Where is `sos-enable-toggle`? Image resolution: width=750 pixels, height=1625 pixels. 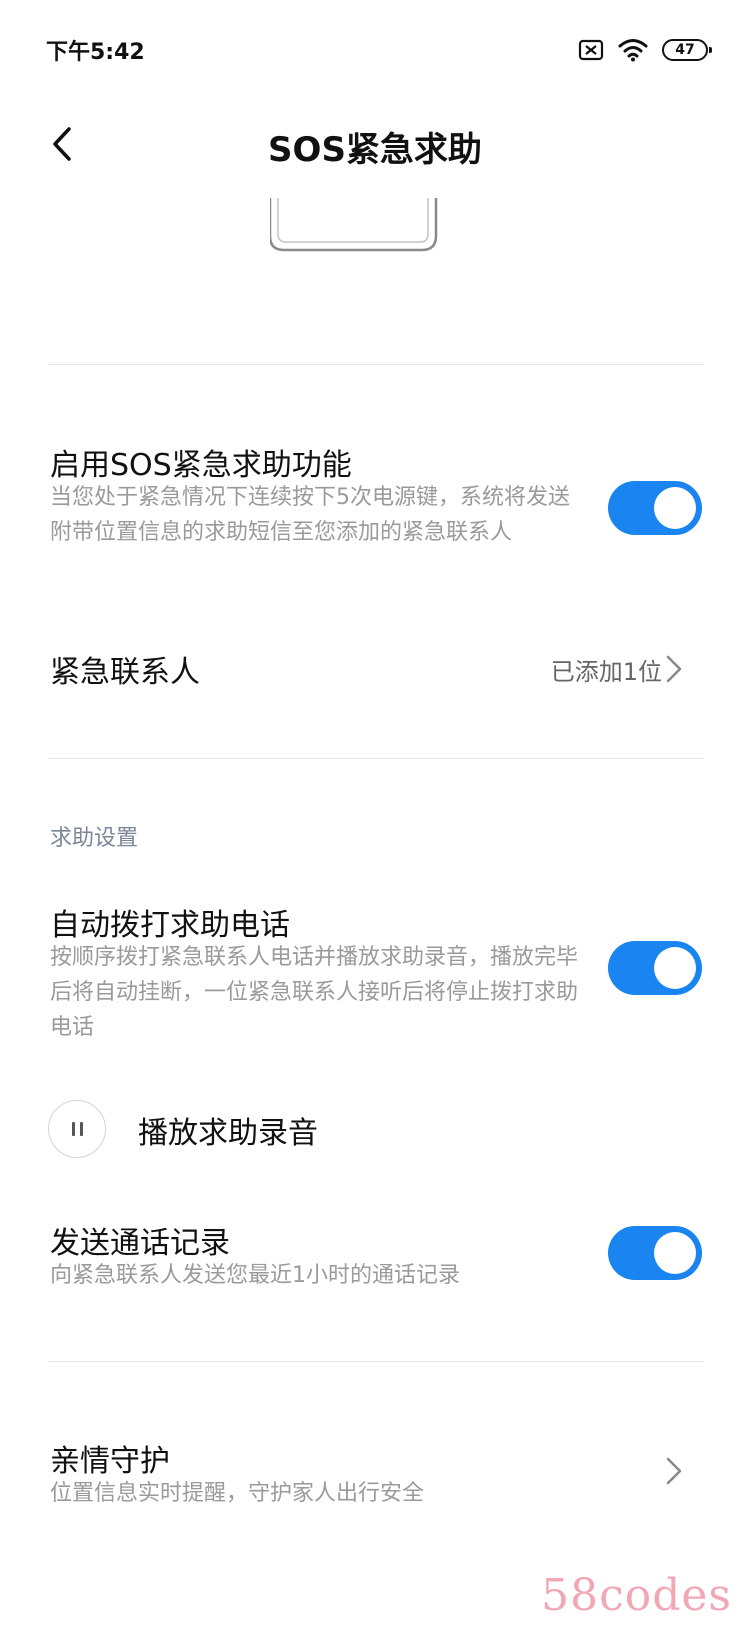 sos-enable-toggle is located at coordinates (655, 508).